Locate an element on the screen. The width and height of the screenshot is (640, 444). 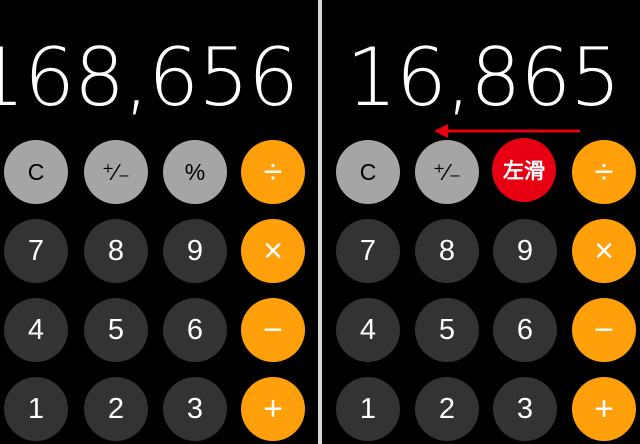
swipe-left-badge: 左滑 is located at coordinates (524, 170).